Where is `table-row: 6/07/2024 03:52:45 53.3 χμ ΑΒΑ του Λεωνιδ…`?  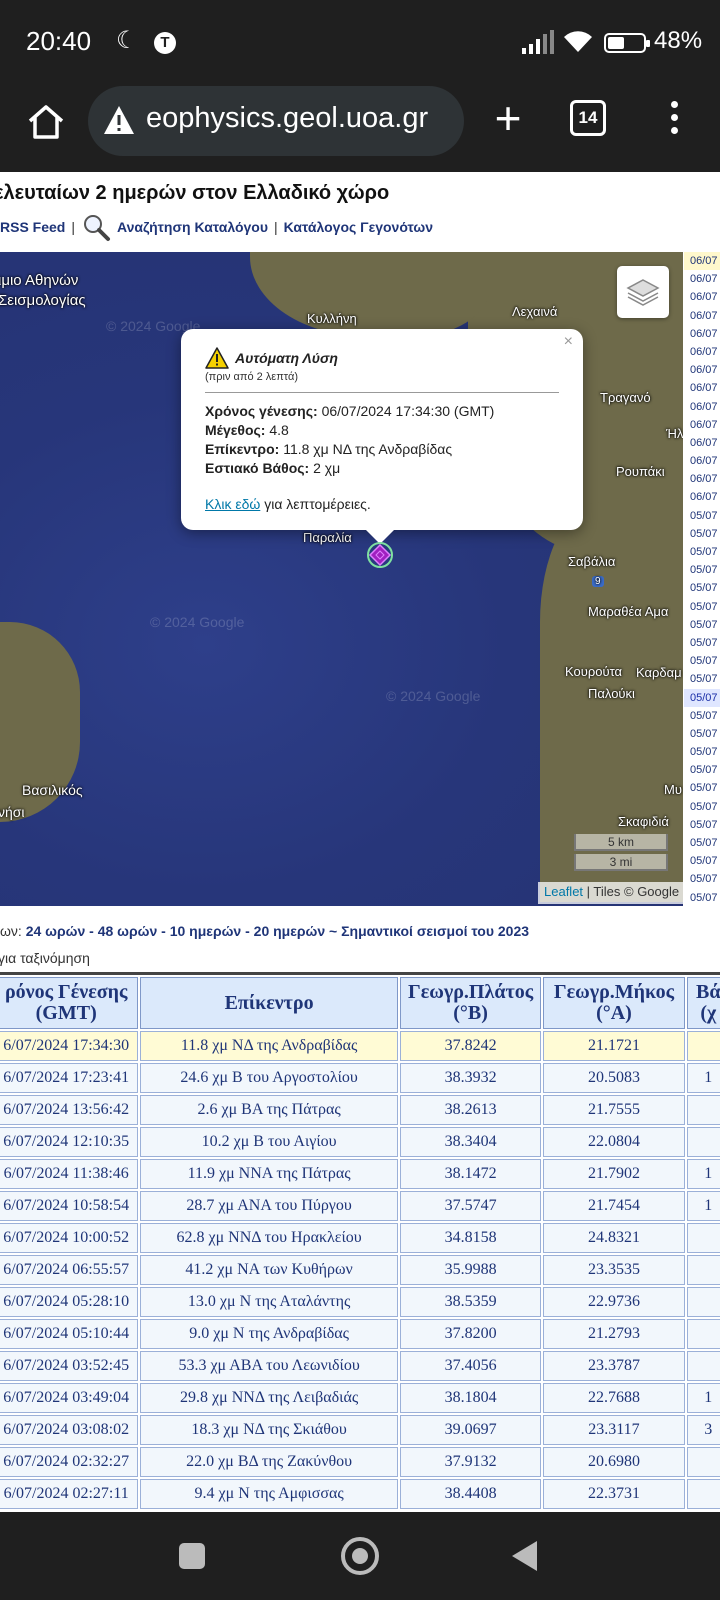
table-row: 6/07/2024 03:52:45 53.3 χμ ΑΒΑ του Λεωνιδ… is located at coordinates (360, 1366).